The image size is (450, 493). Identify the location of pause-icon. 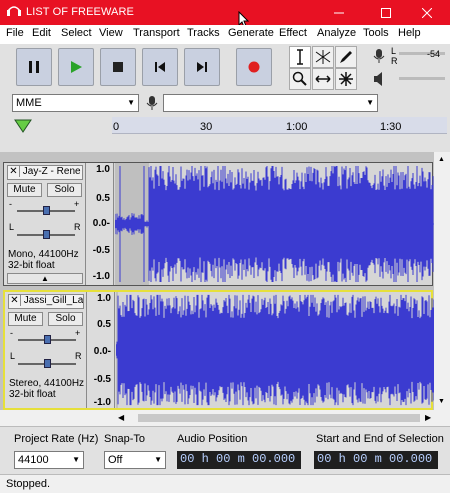
(34, 67).